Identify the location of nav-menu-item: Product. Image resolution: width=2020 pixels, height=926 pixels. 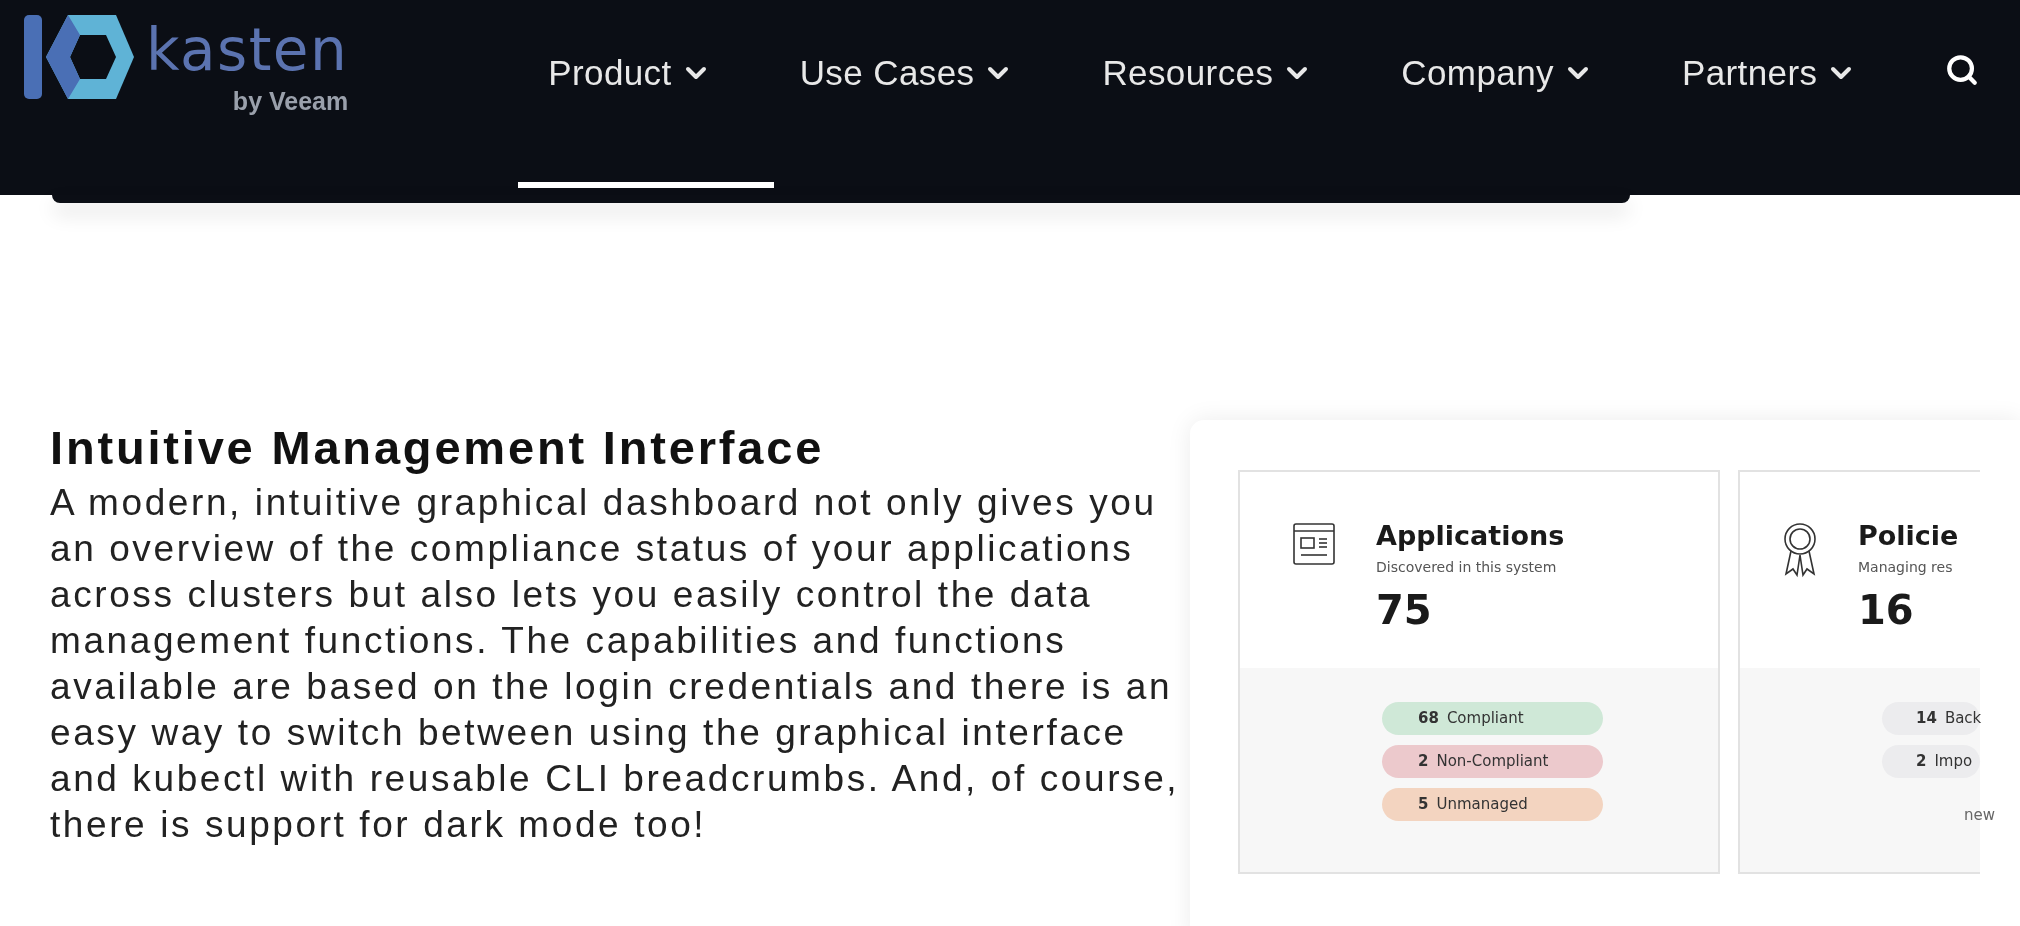
(630, 73).